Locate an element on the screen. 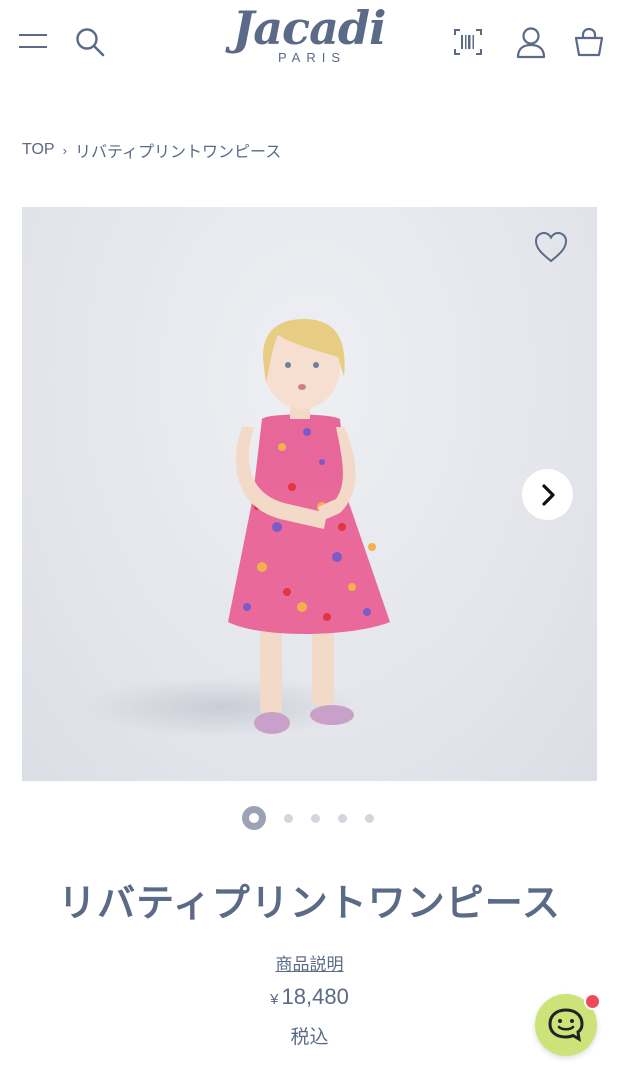 The width and height of the screenshot is (619, 1080). menu-icon is located at coordinates (33, 41).